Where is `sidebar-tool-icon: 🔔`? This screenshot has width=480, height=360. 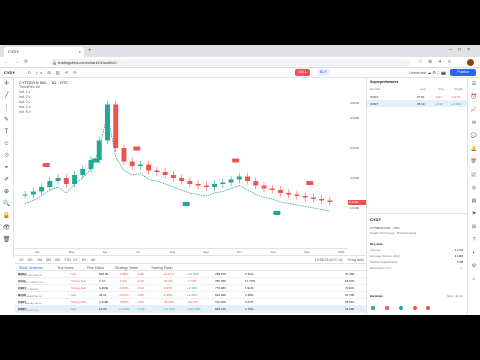
sidebar-tool-icon: 🔔 is located at coordinates (474, 149).